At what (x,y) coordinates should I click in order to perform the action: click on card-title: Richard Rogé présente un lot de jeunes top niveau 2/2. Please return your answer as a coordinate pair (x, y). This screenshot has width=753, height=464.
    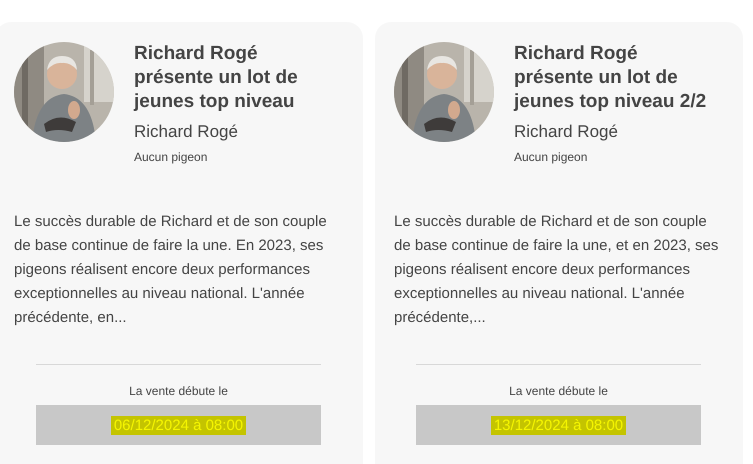
    Looking at the image, I should click on (616, 78).